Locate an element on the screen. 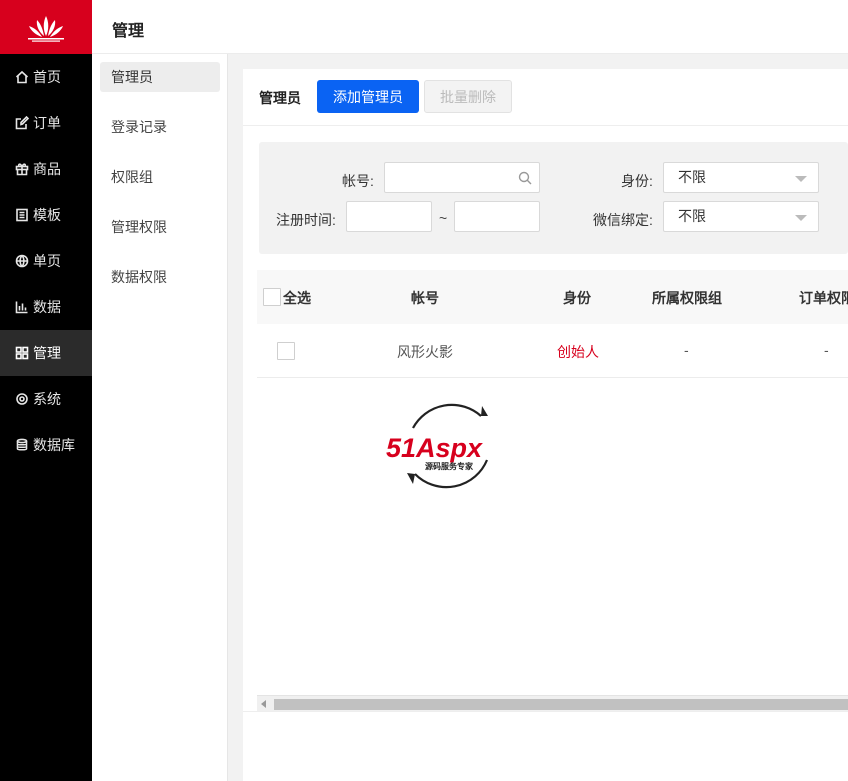 The image size is (848, 781). grid-icon is located at coordinates (22, 353).